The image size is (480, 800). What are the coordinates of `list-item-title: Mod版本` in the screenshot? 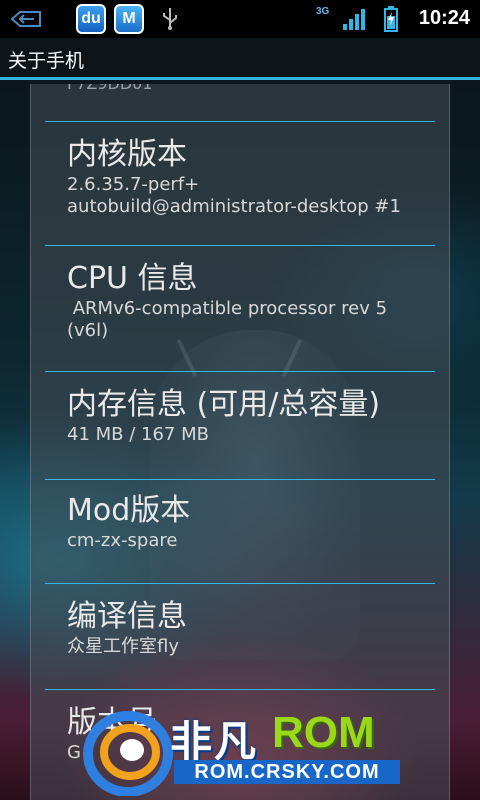 It's located at (129, 510).